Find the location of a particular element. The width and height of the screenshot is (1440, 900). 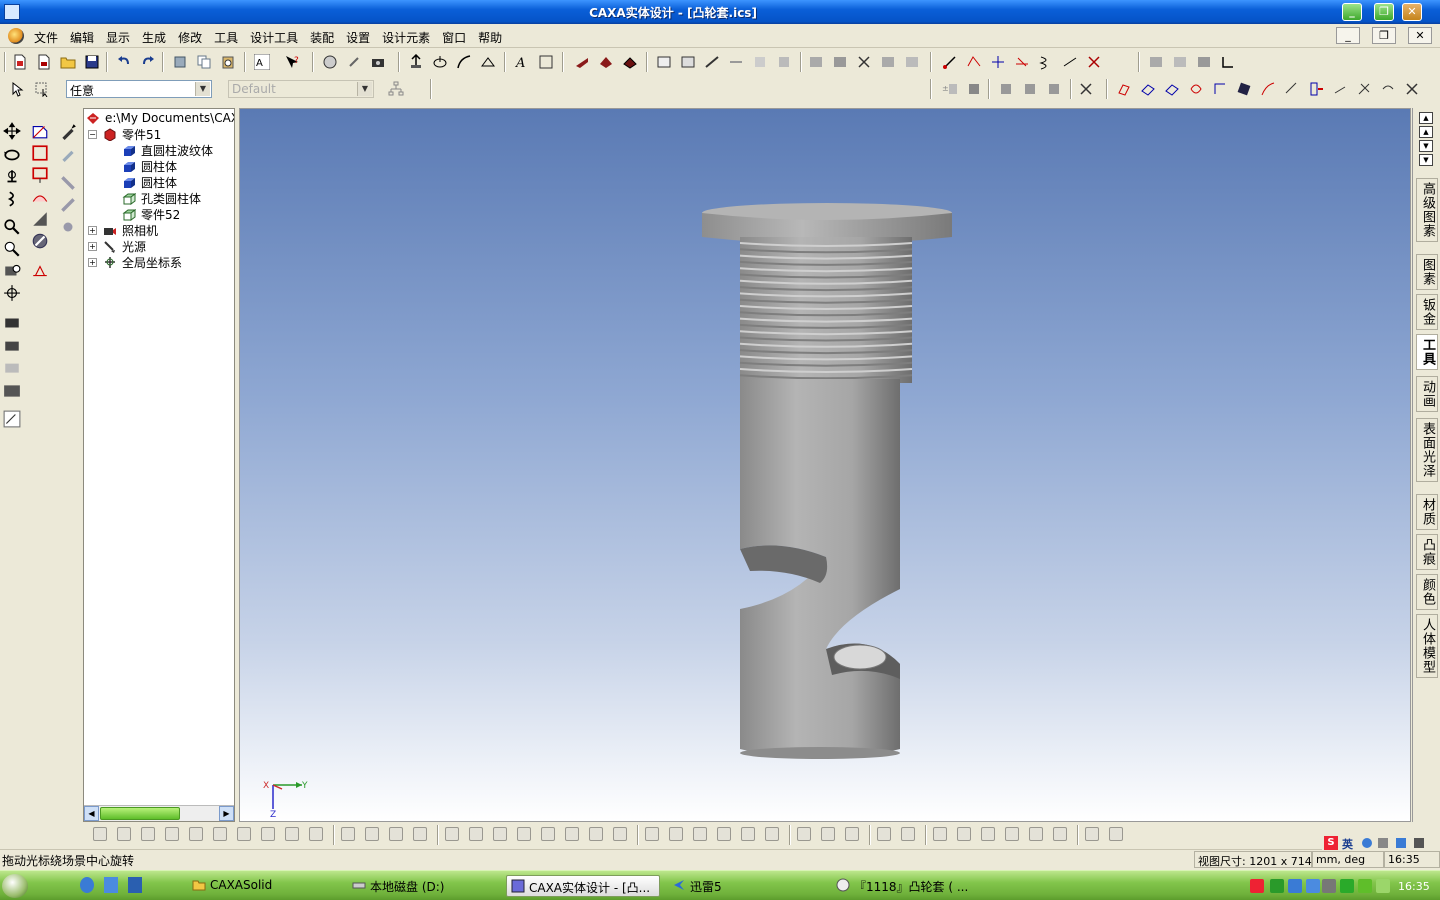

point-icon is located at coordinates (420, 834).